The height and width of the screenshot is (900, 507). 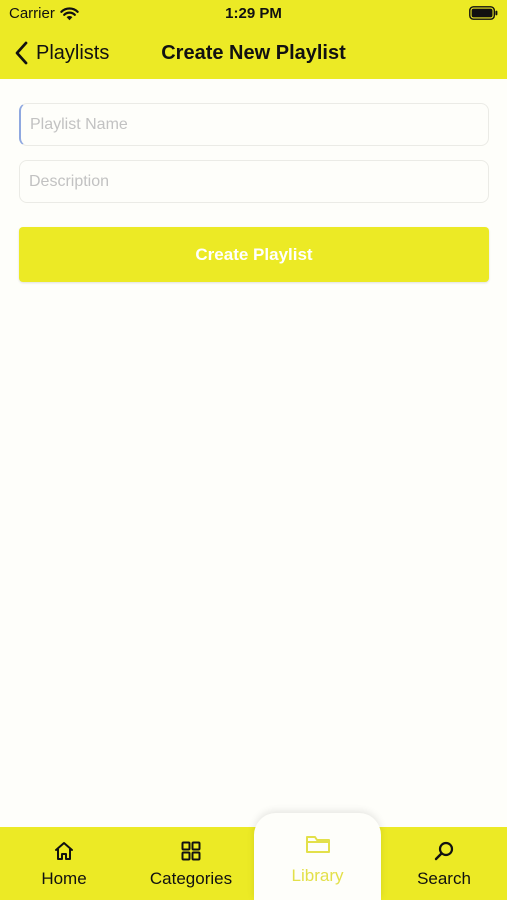 I want to click on tab-library-label: Library, so click(x=317, y=875).